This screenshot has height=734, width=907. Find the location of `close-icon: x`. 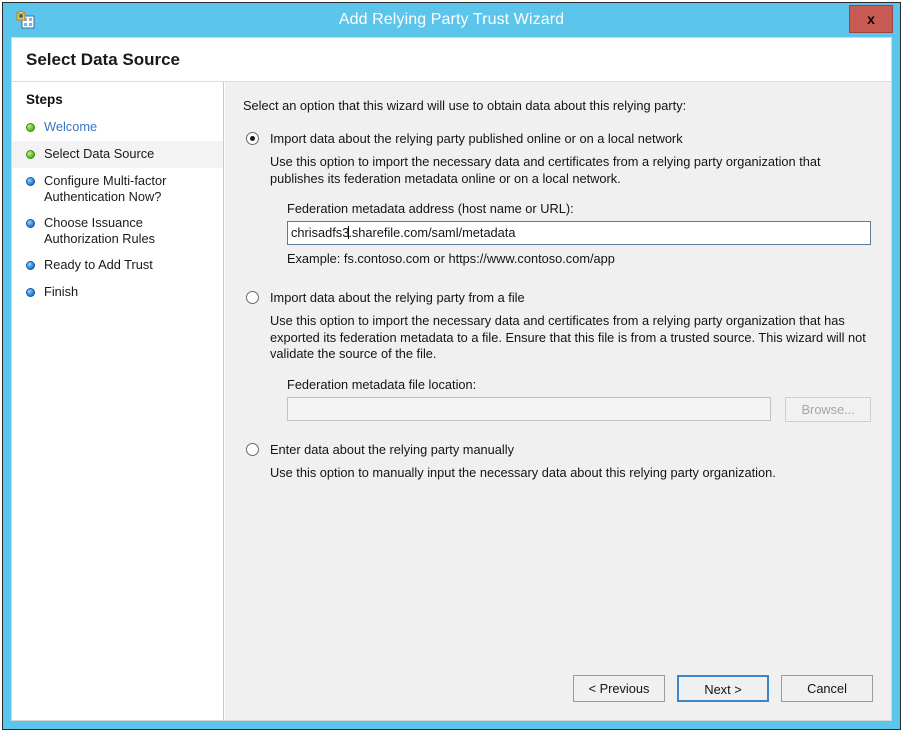

close-icon: x is located at coordinates (871, 19).